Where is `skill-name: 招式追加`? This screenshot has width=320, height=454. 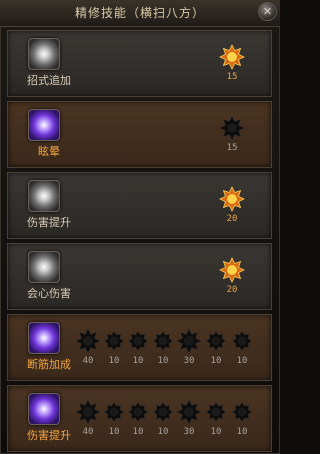 skill-name: 招式追加 is located at coordinates (49, 80).